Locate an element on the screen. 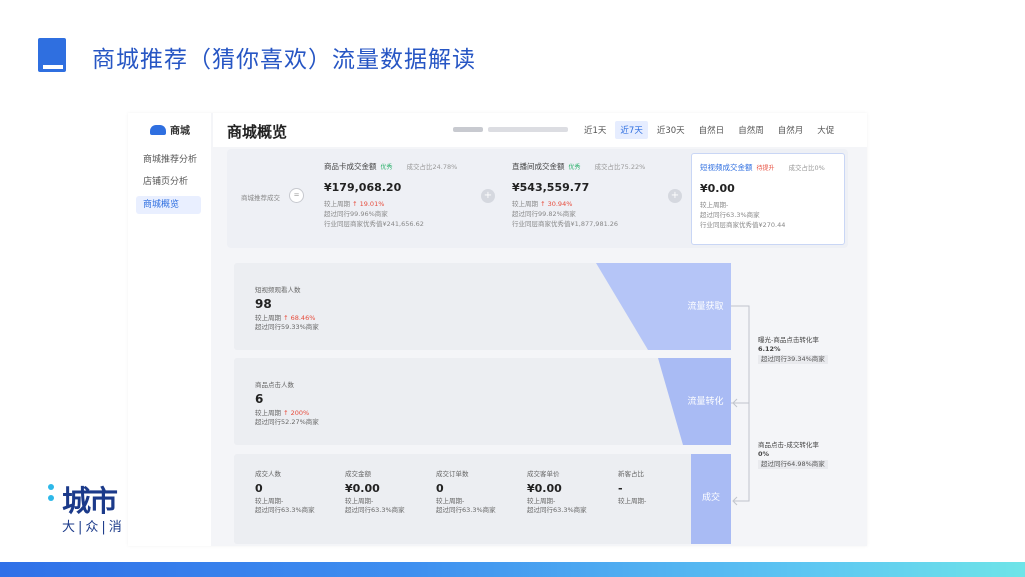  conv-value: 6.12% is located at coordinates (769, 349).